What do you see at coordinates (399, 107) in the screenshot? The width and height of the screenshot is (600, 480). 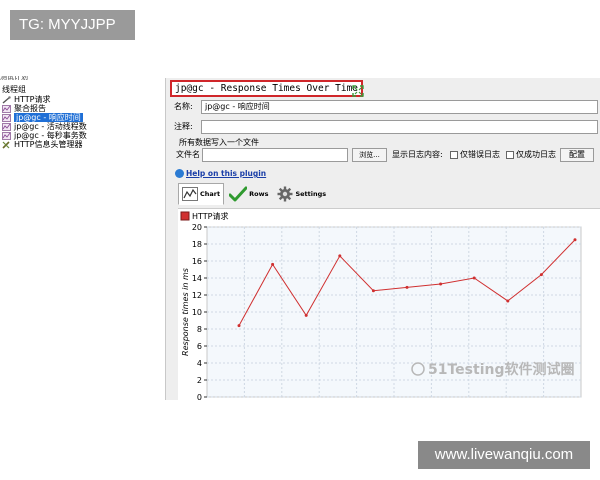 I see `name-field: jp@gc - 响应时间` at bounding box center [399, 107].